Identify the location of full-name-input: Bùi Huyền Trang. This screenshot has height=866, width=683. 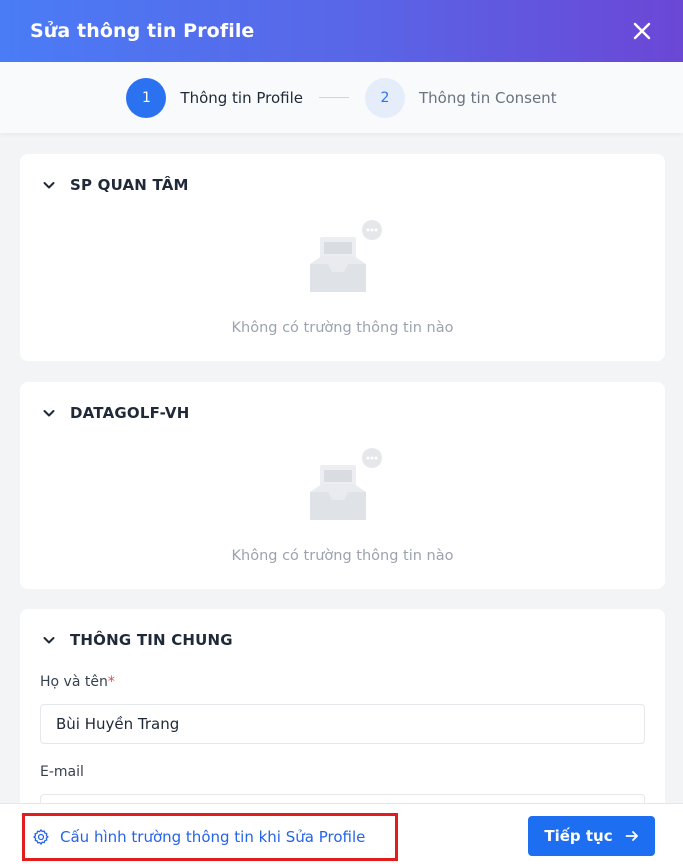
(342, 724).